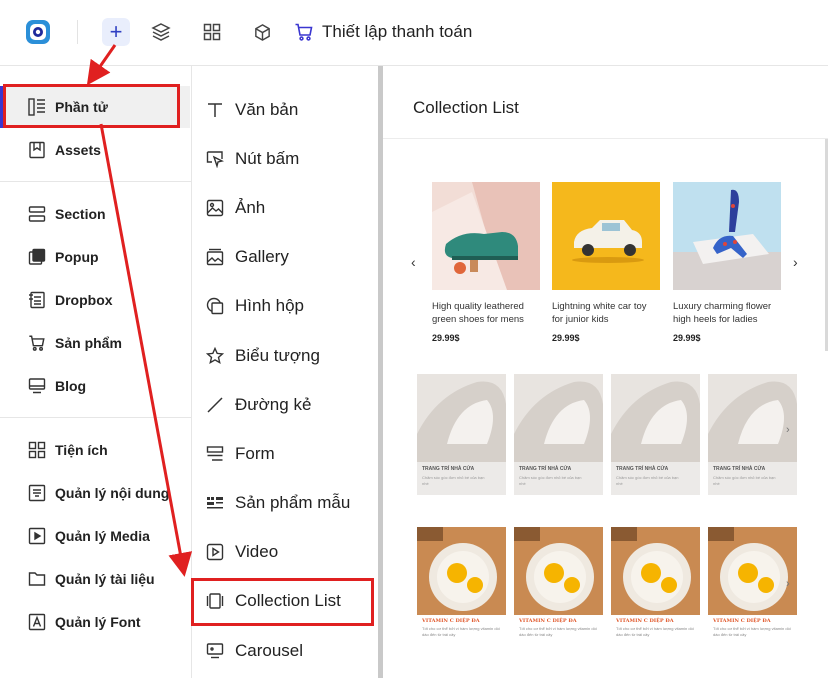 The width and height of the screenshot is (828, 678). I want to click on element-label: Video, so click(257, 551).